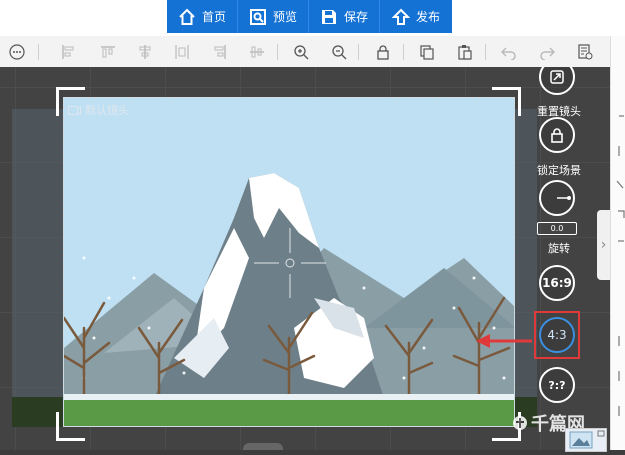 The height and width of the screenshot is (455, 625). I want to click on settings-doc-button, so click(585, 52).